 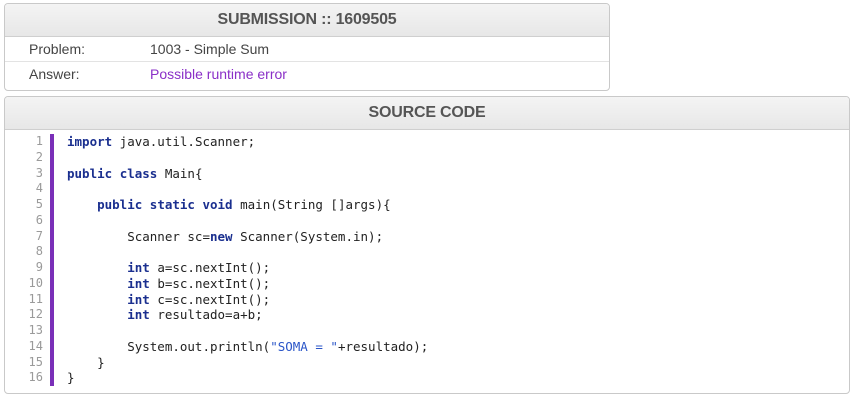 What do you see at coordinates (221, 236) in the screenshot?
I see `code-keyword: new` at bounding box center [221, 236].